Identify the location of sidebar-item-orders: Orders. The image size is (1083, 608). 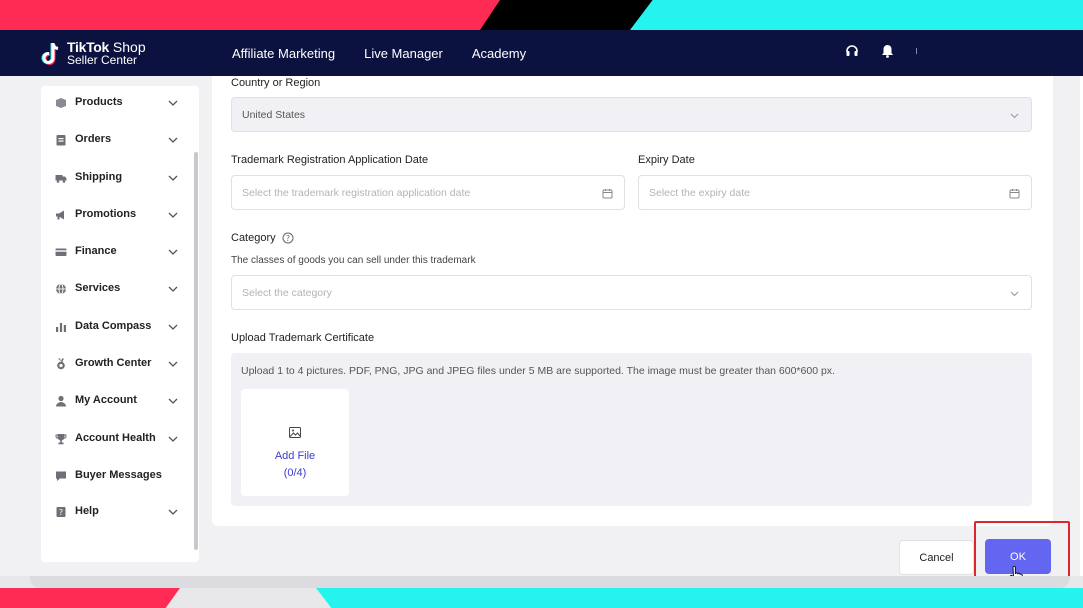
(120, 140).